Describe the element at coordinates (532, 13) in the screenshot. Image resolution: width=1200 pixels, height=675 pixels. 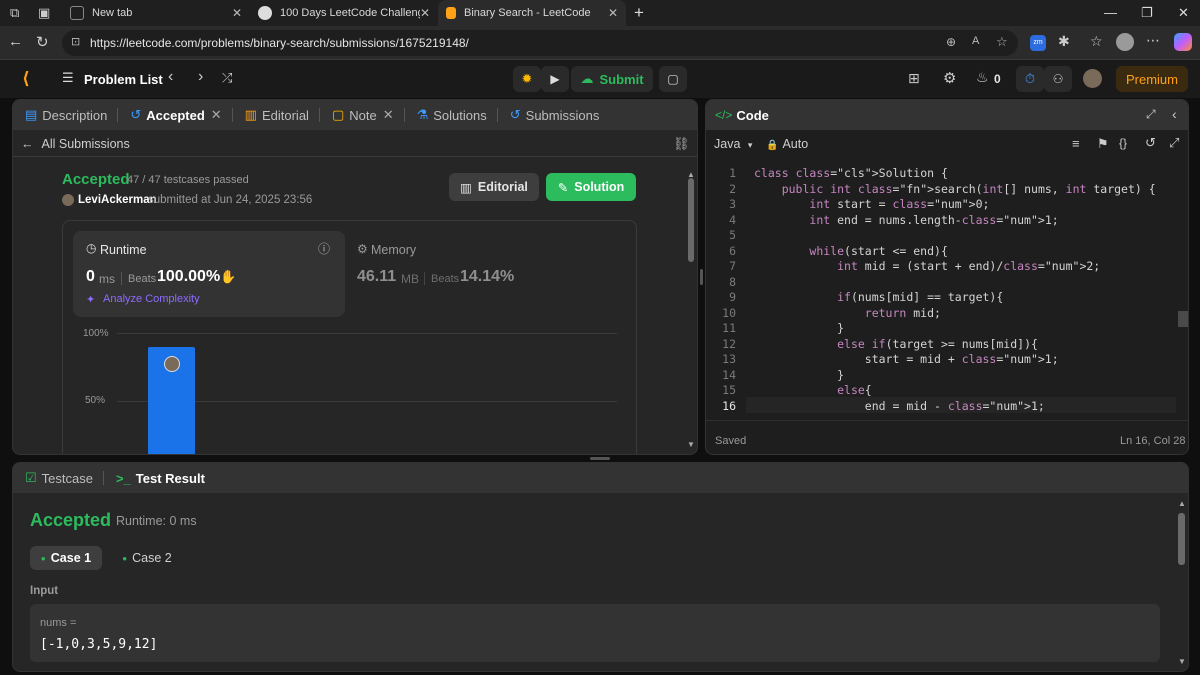
I see `browser-tab-binary-search: Binary Search - LeetCode ✕` at that location.